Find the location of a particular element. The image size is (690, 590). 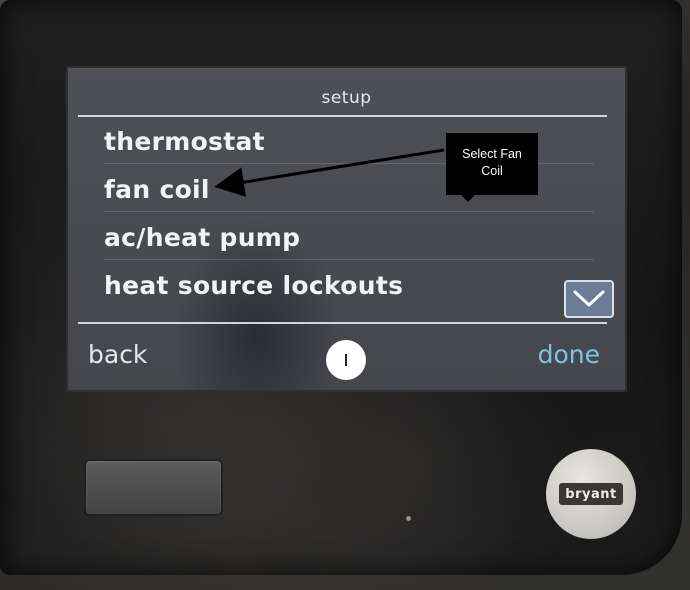

title-divider is located at coordinates (342, 116).